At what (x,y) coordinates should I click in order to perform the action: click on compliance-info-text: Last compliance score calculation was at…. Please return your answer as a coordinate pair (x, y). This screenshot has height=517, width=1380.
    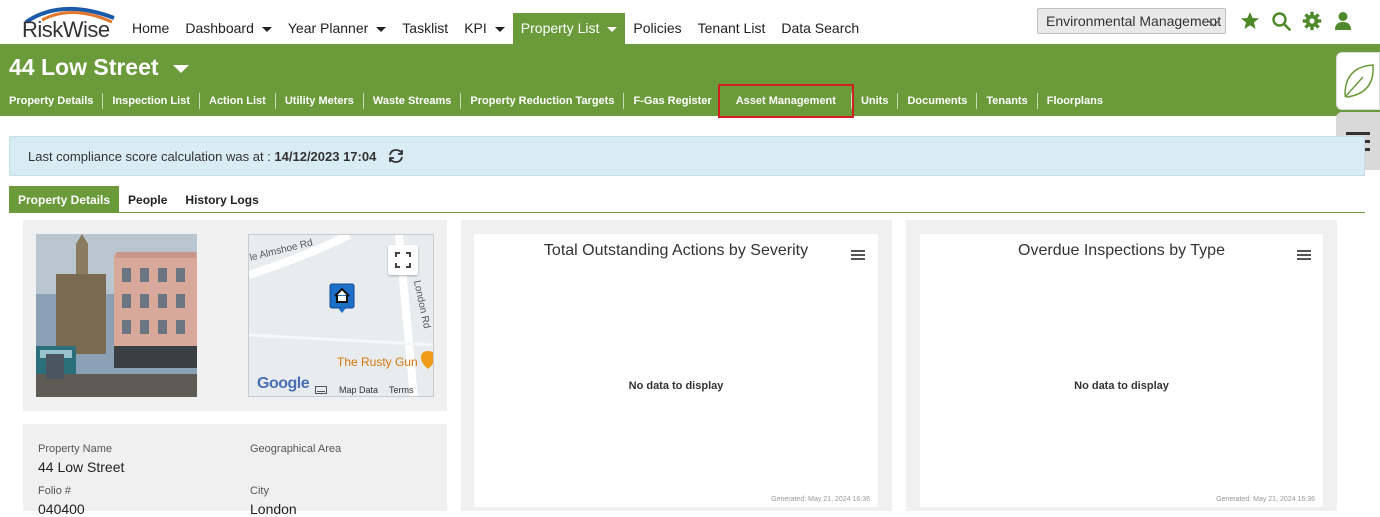
    Looking at the image, I should click on (151, 156).